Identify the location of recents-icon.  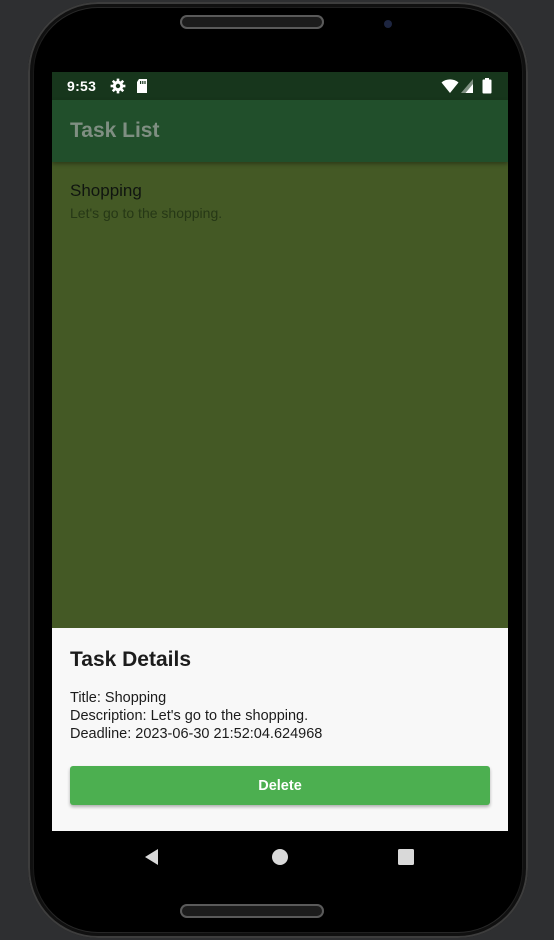
(406, 857).